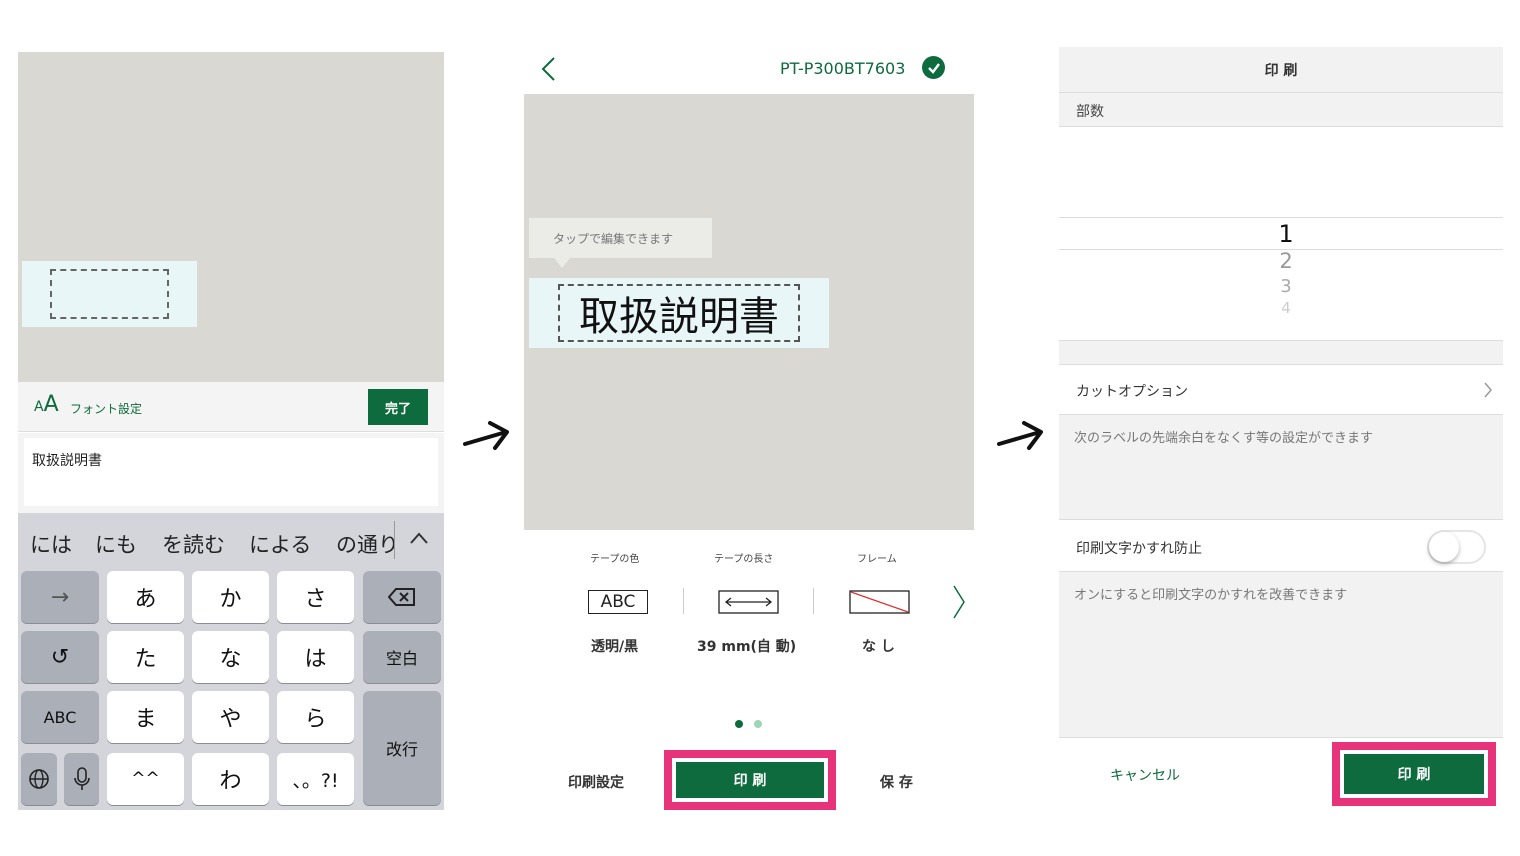 This screenshot has height=856, width=1520. Describe the element at coordinates (562, 263) in the screenshot. I see `tooltip-pointer` at that location.